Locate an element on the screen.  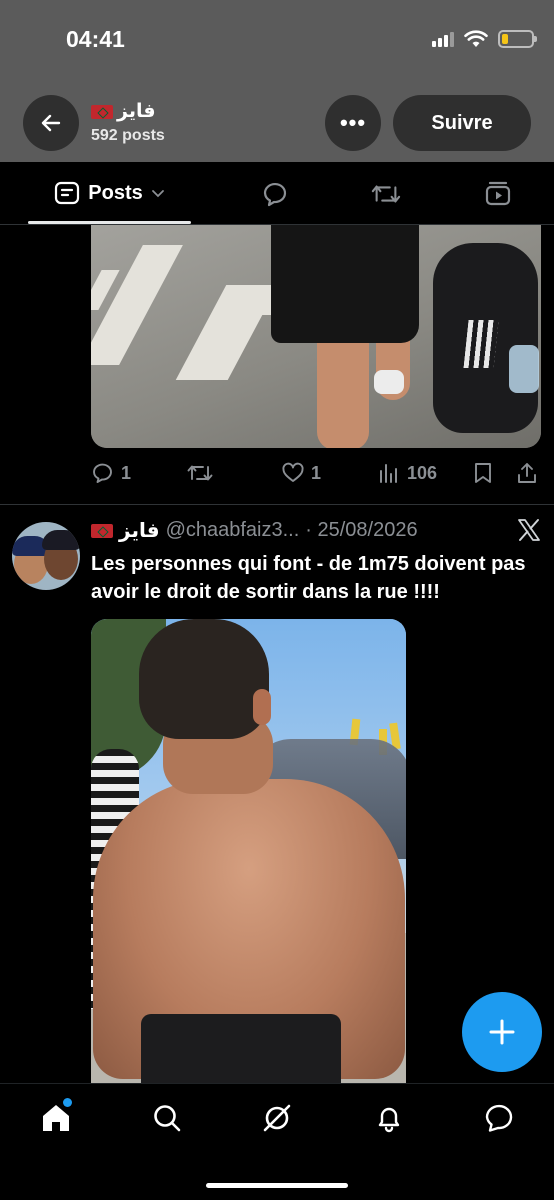
avatar is located at coordinates (46, 556).